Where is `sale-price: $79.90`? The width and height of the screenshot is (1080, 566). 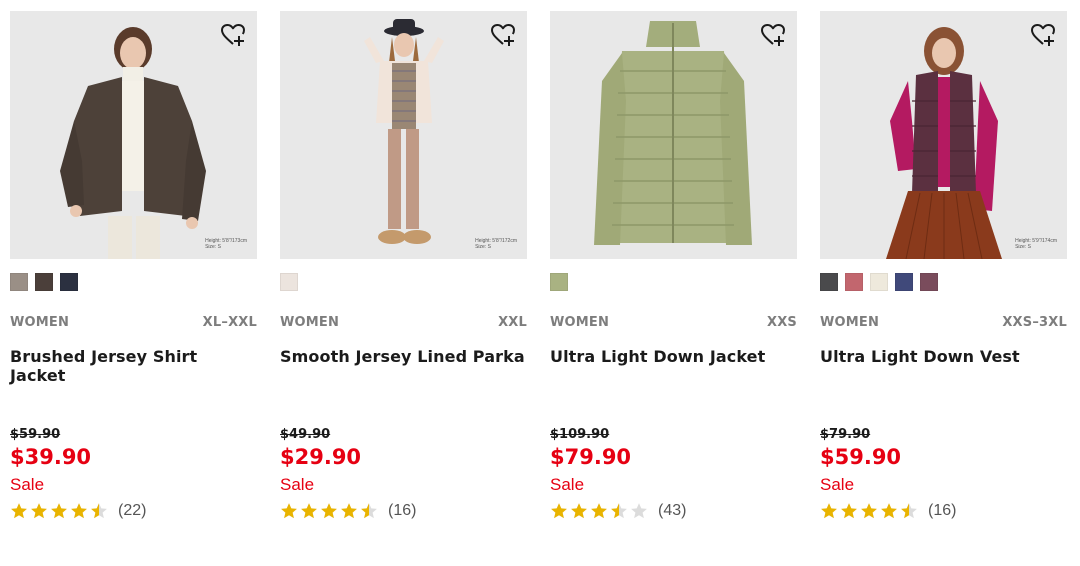
sale-price: $79.90 is located at coordinates (591, 457).